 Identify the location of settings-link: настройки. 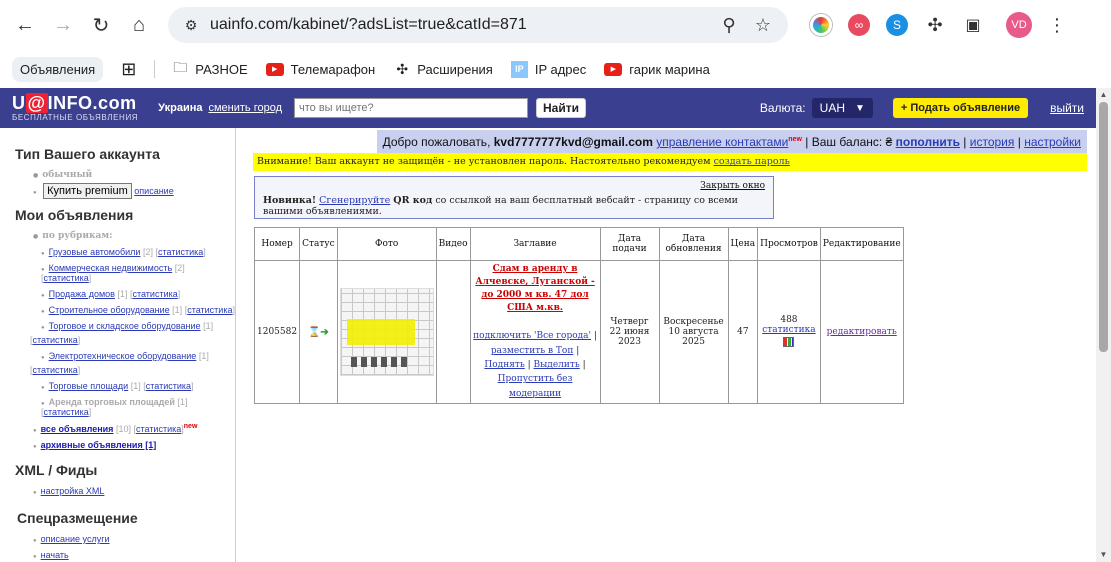
(1052, 142).